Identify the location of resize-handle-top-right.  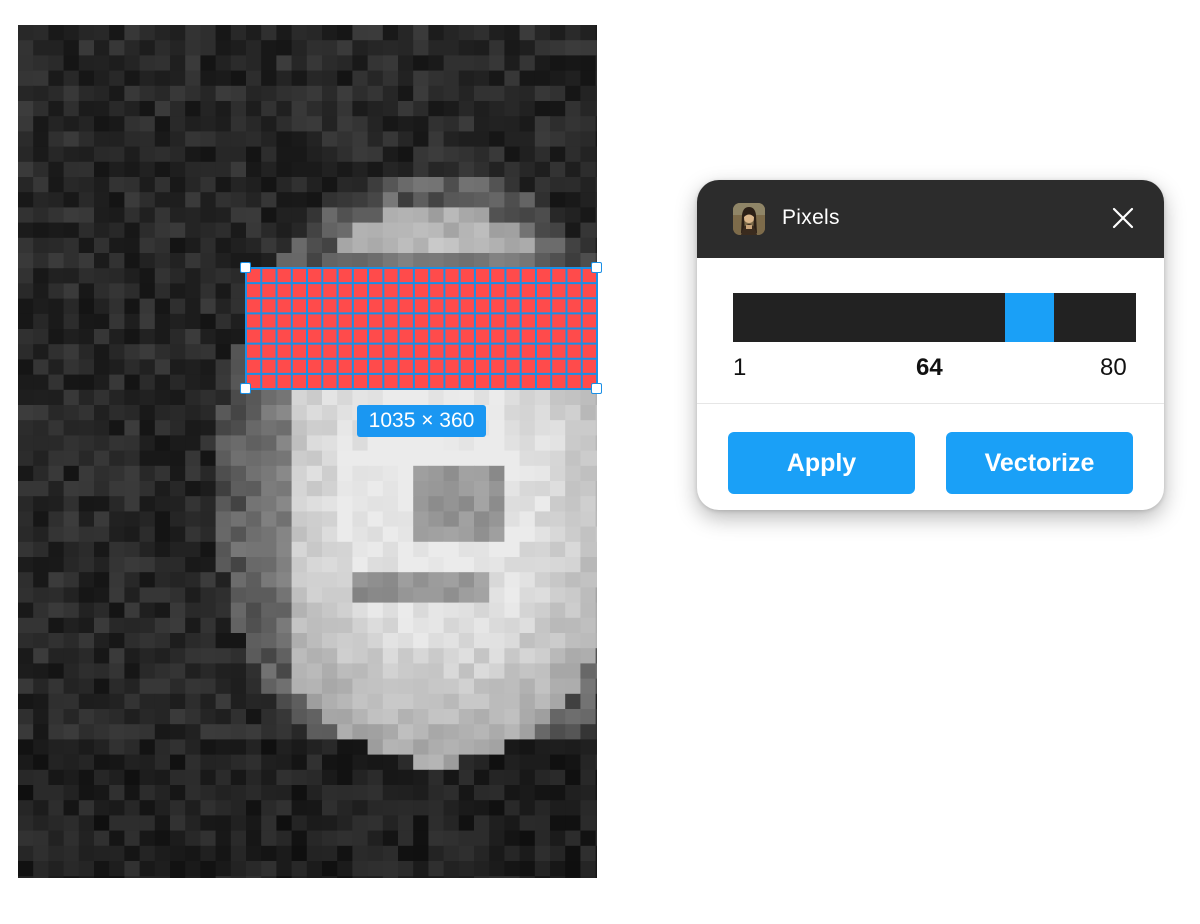
(596, 267).